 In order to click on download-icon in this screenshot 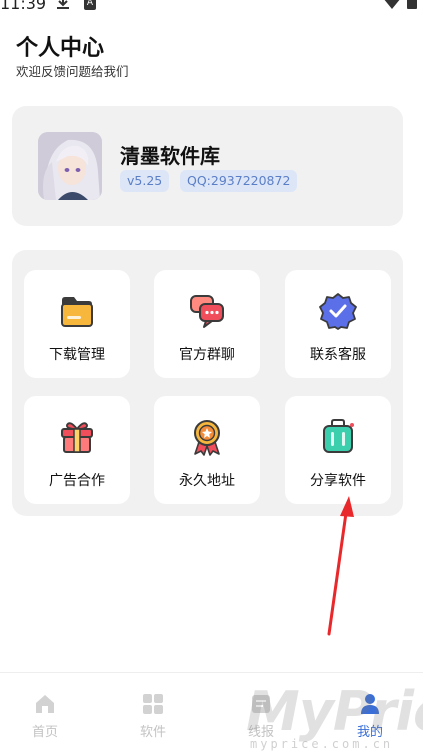, I will do `click(63, 4)`.